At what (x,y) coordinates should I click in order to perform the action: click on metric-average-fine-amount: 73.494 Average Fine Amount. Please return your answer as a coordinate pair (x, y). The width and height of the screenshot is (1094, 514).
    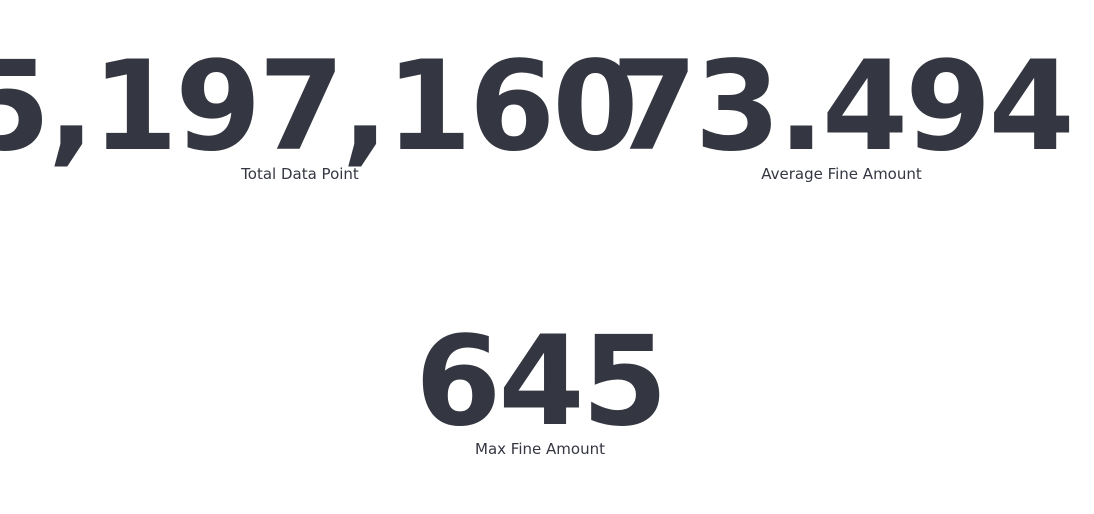
    Looking at the image, I should click on (841, 114).